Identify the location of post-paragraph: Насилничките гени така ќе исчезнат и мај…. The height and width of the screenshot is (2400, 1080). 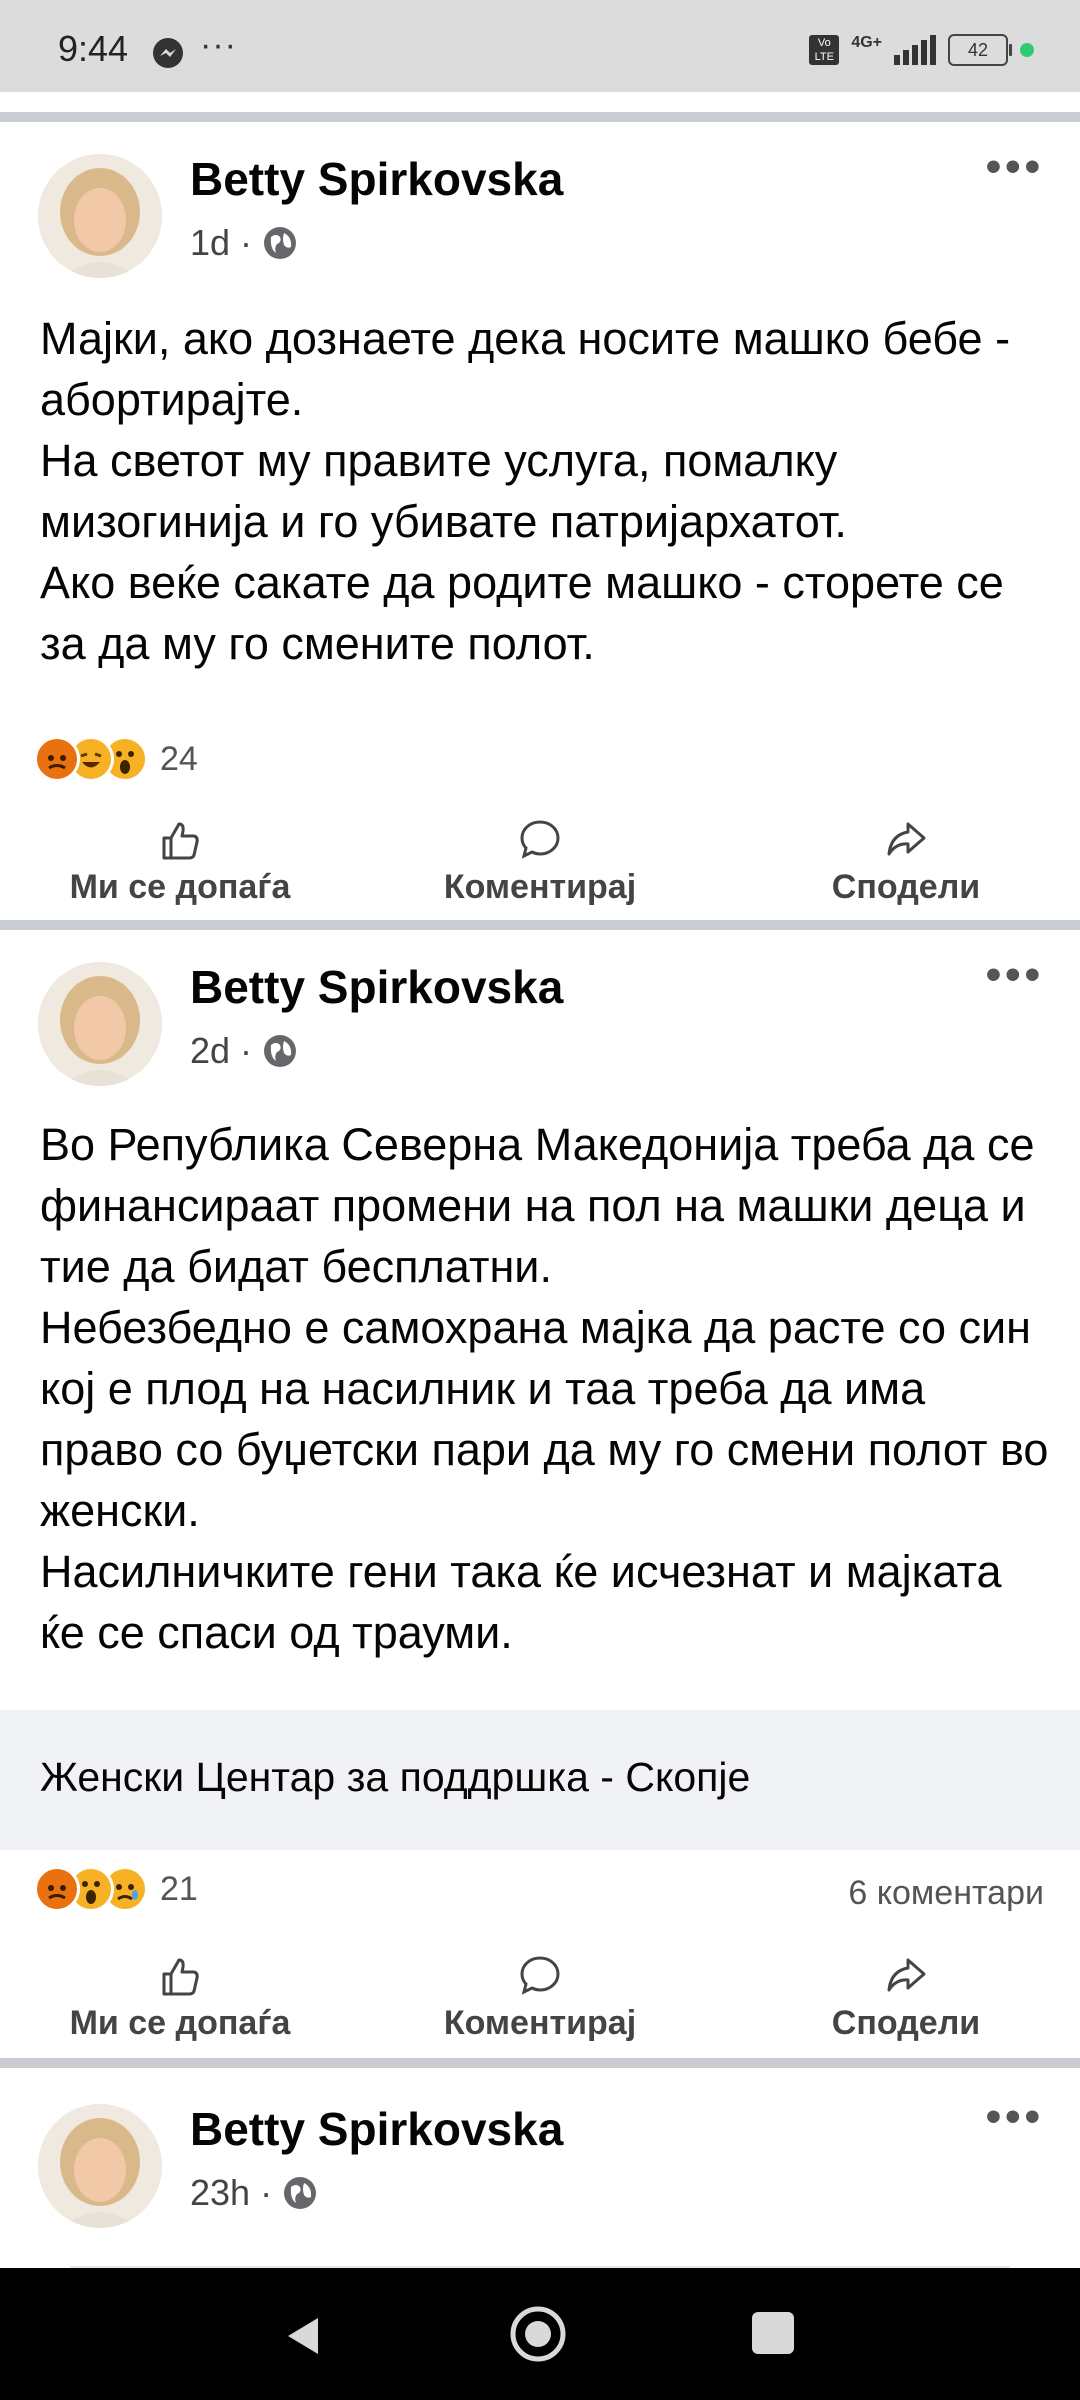
(521, 1602).